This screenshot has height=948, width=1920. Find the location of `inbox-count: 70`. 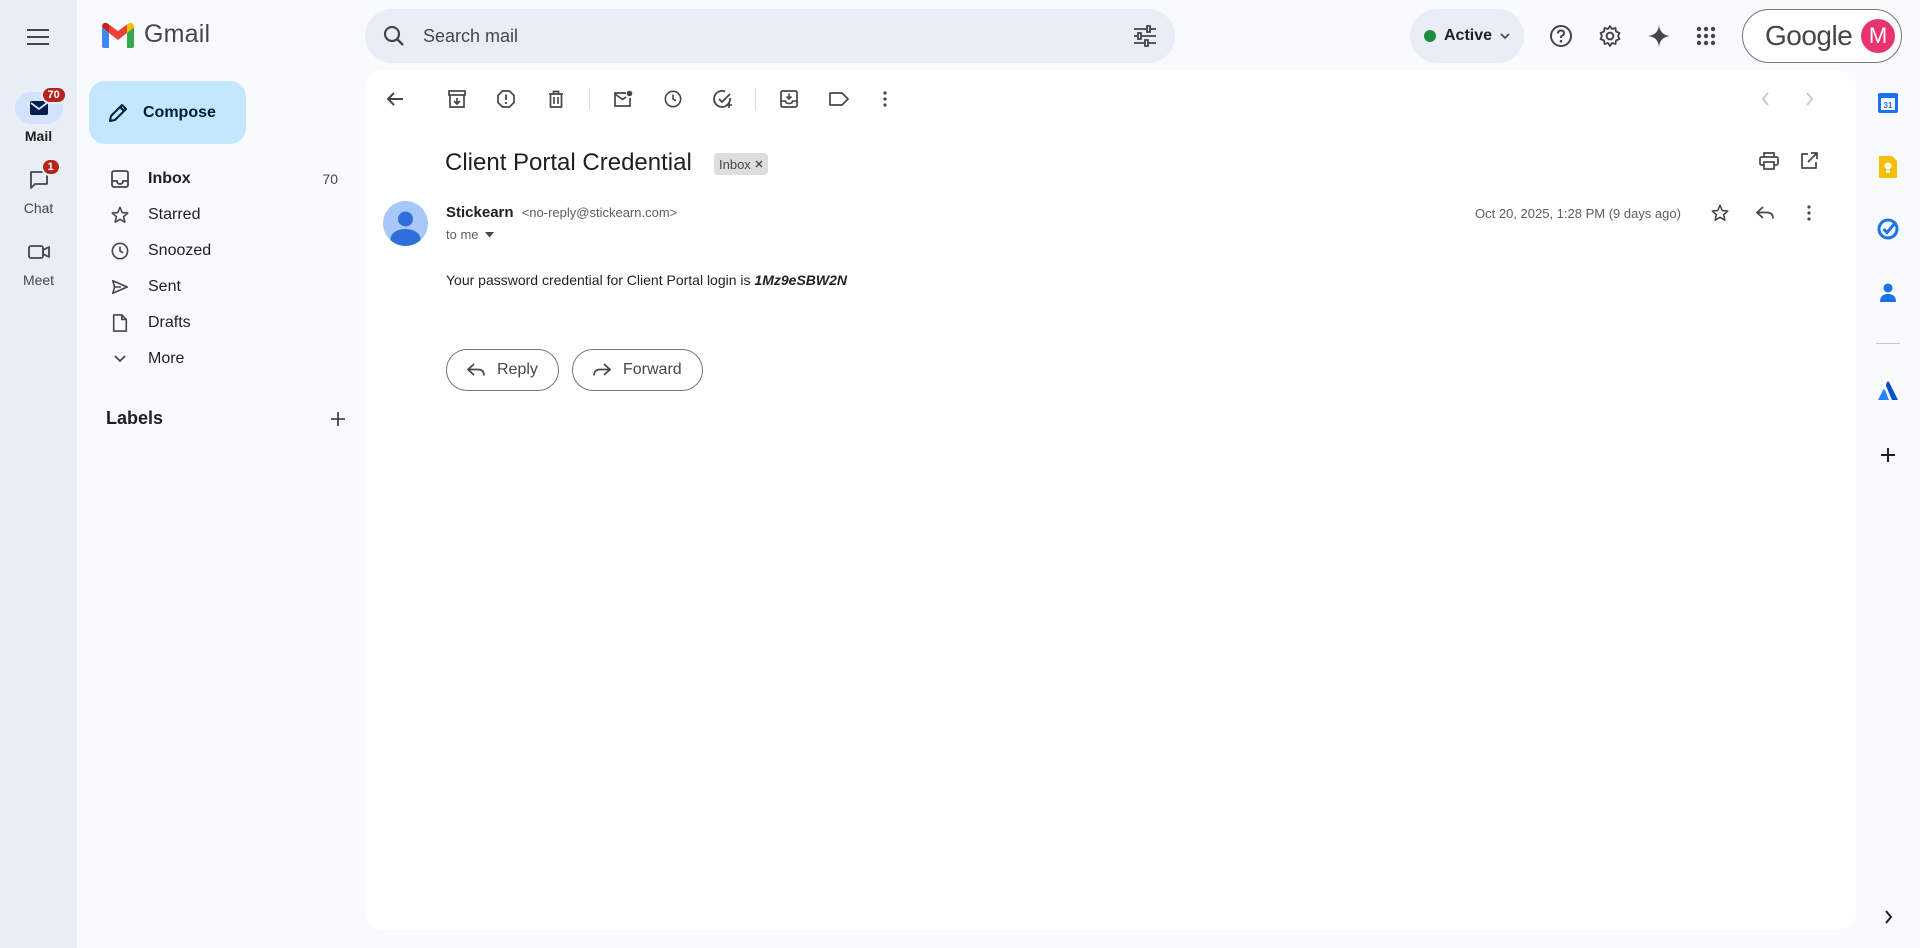

inbox-count: 70 is located at coordinates (330, 179).